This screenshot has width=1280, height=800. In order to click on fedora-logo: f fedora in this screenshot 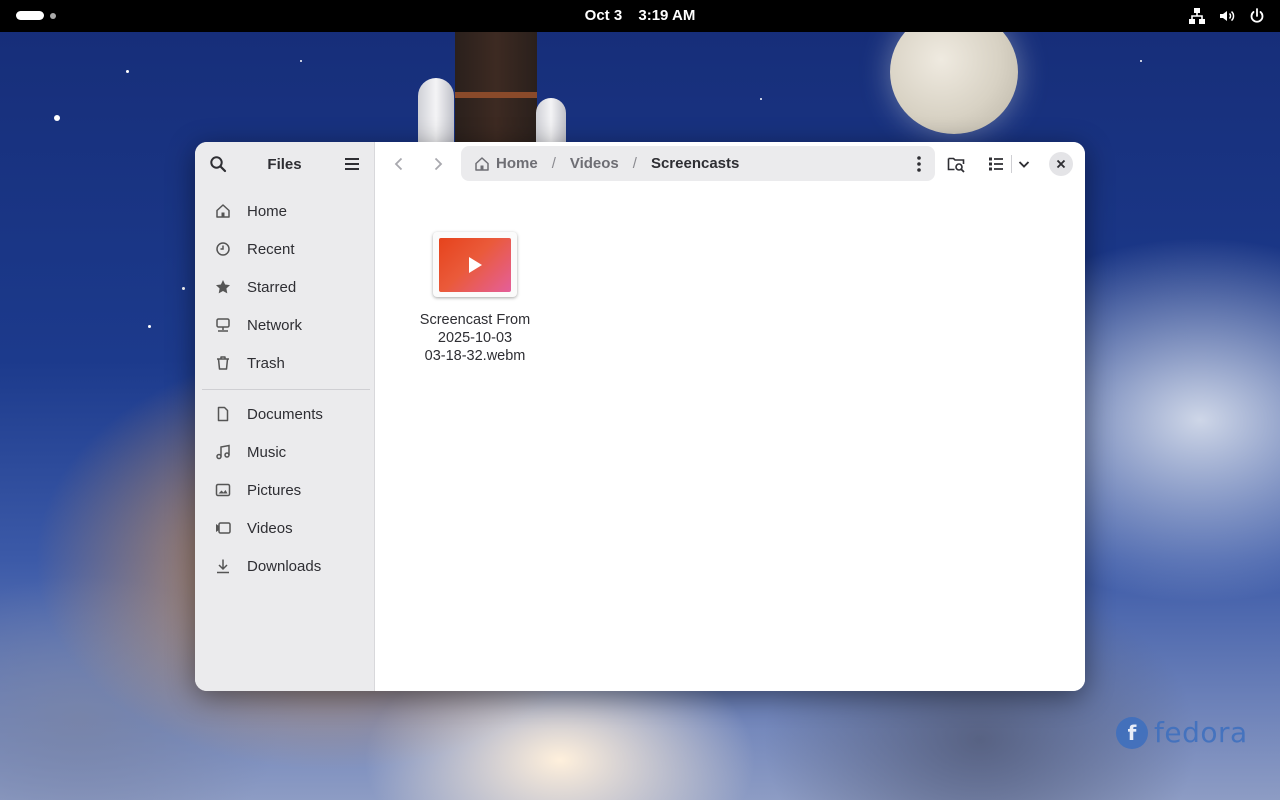, I will do `click(1182, 732)`.